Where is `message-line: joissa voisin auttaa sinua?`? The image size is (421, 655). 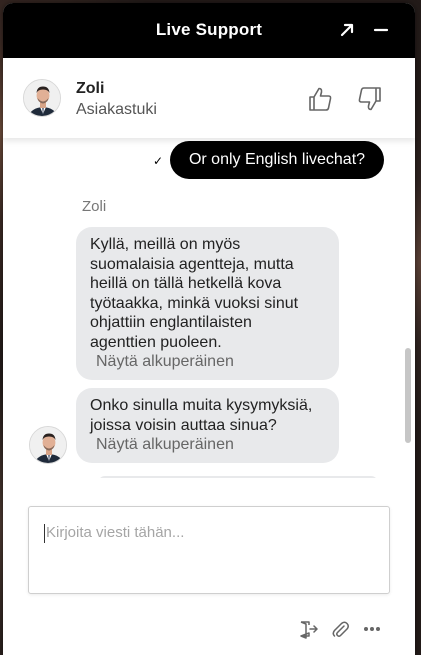 message-line: joissa voisin auttaa sinua? is located at coordinates (183, 425).